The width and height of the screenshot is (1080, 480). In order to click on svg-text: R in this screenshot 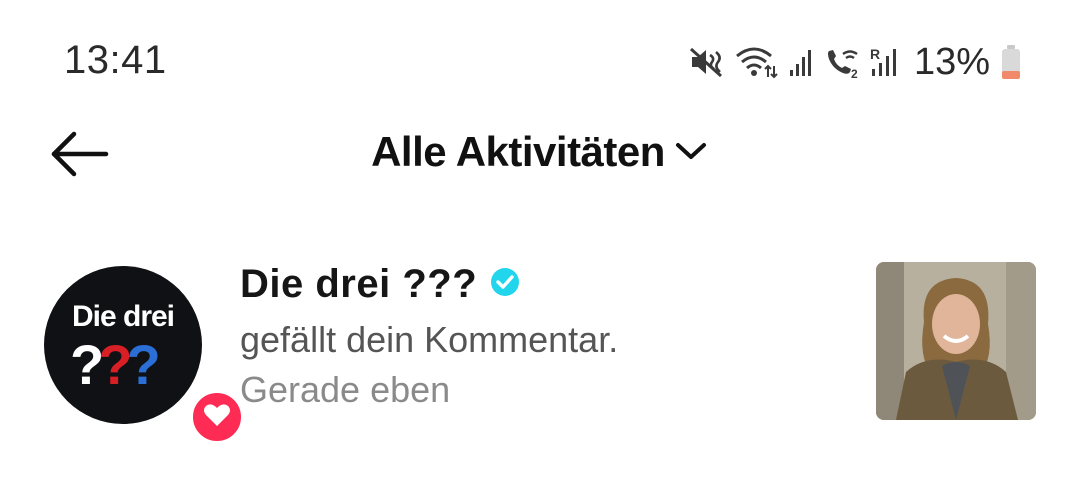, I will do `click(875, 54)`.